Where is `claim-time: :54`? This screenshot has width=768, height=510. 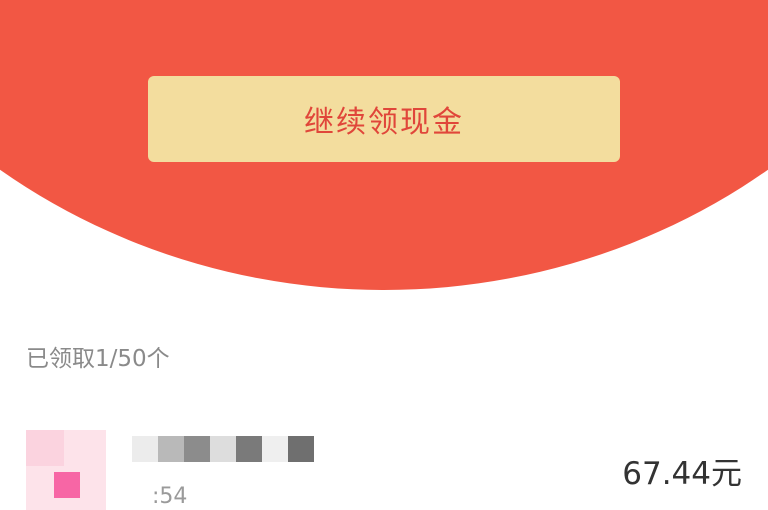 claim-time: :54 is located at coordinates (170, 496).